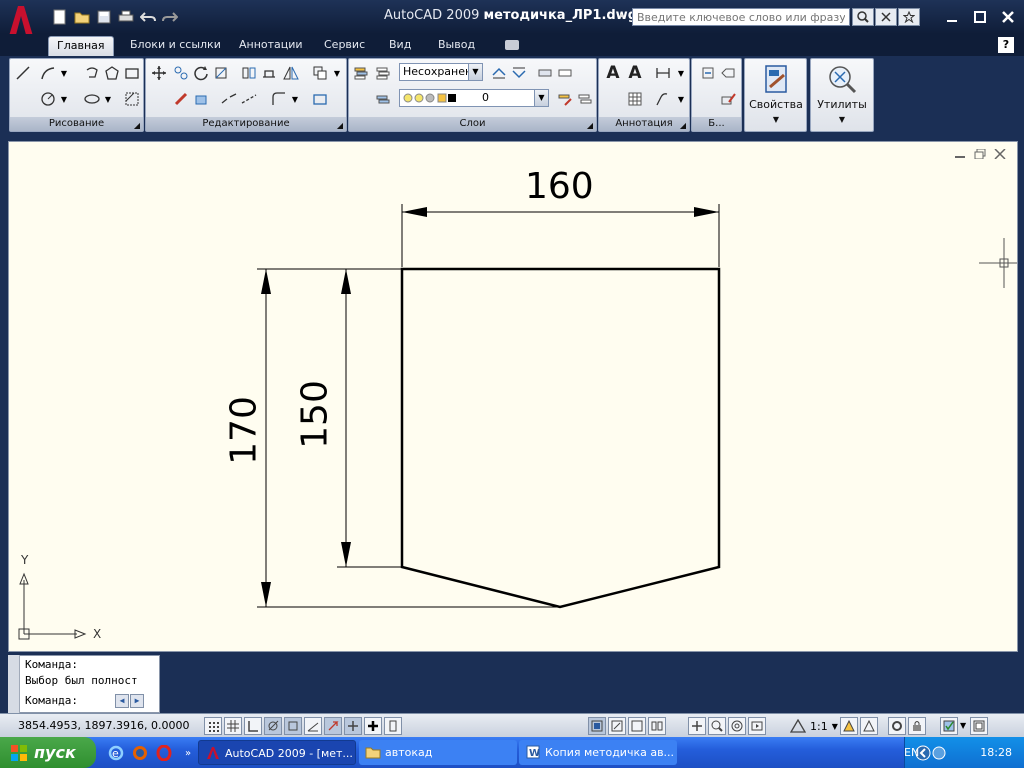 The image size is (1024, 768). I want to click on layer-properties-icon, so click(361, 73).